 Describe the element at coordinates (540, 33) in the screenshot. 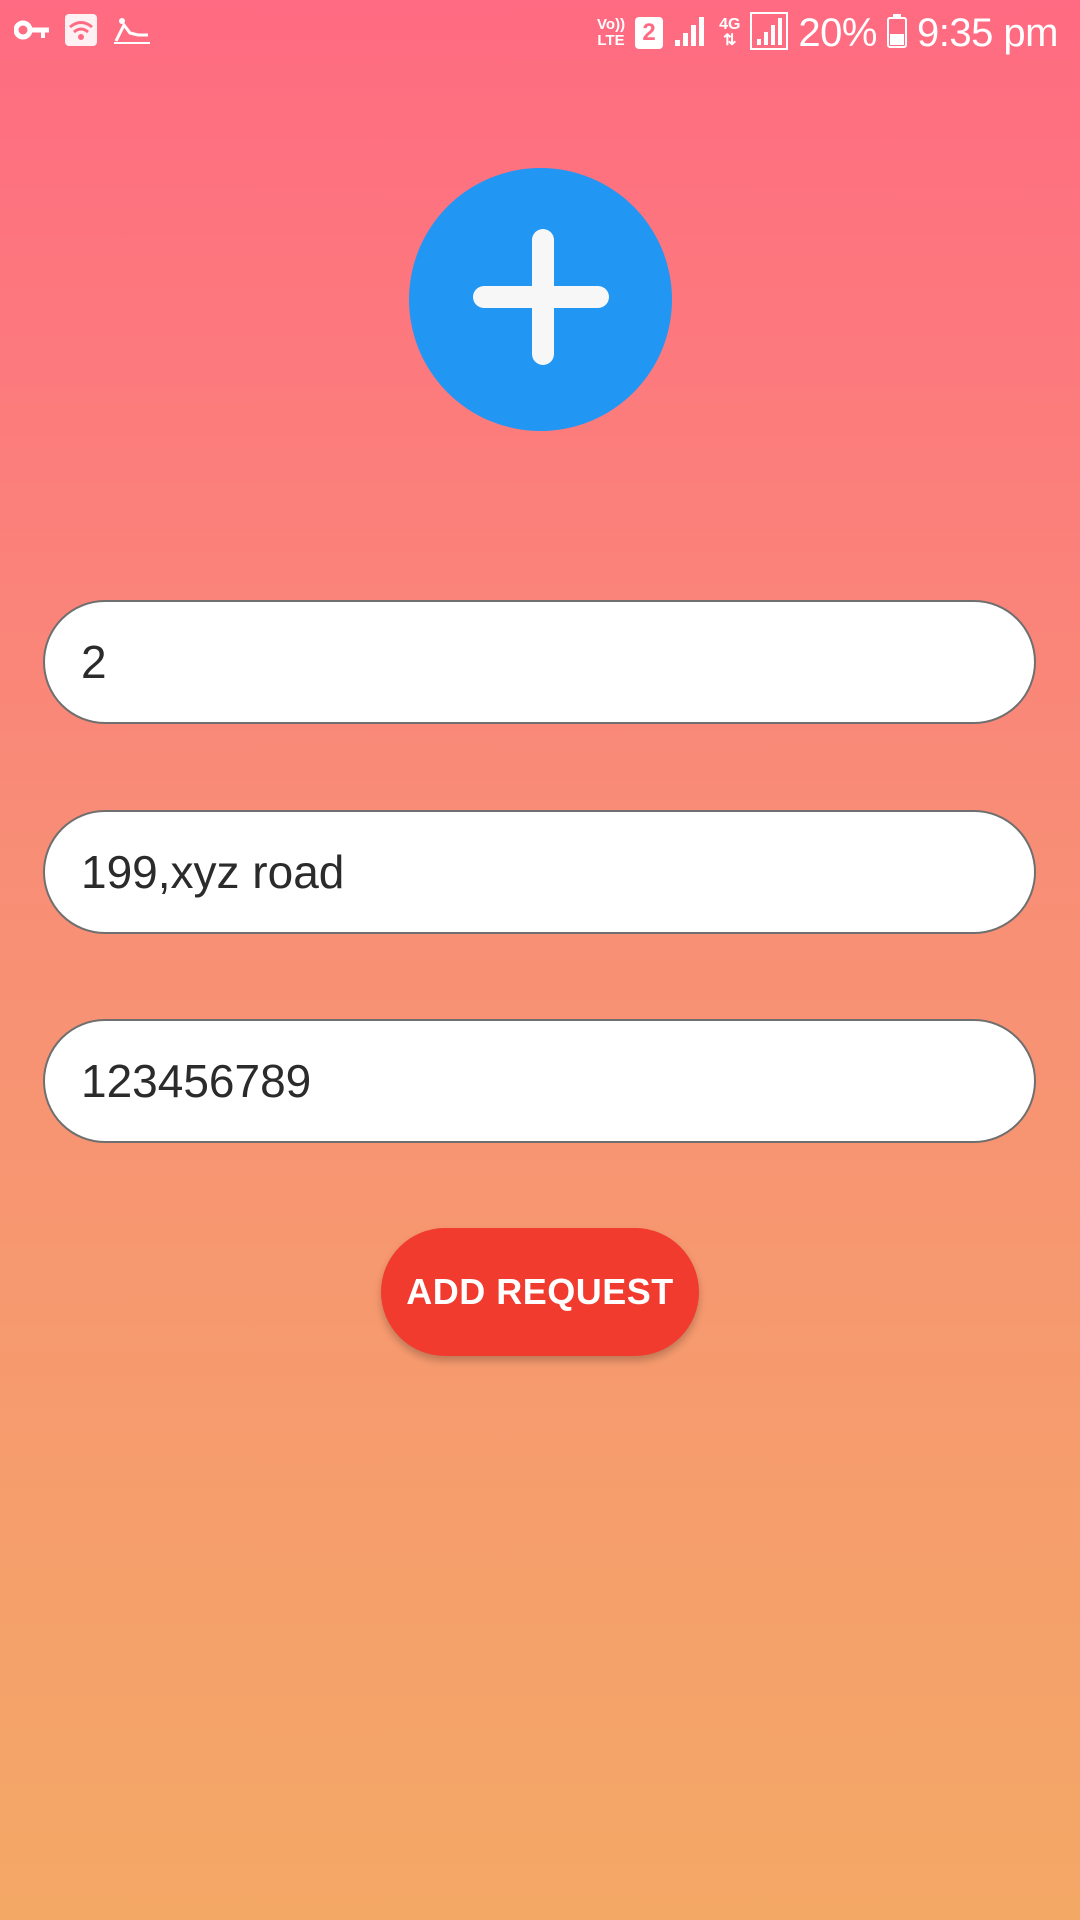

I see `status-bar: Vo)) LTE 2 4G ⇅ 20% 9:35 pm` at that location.